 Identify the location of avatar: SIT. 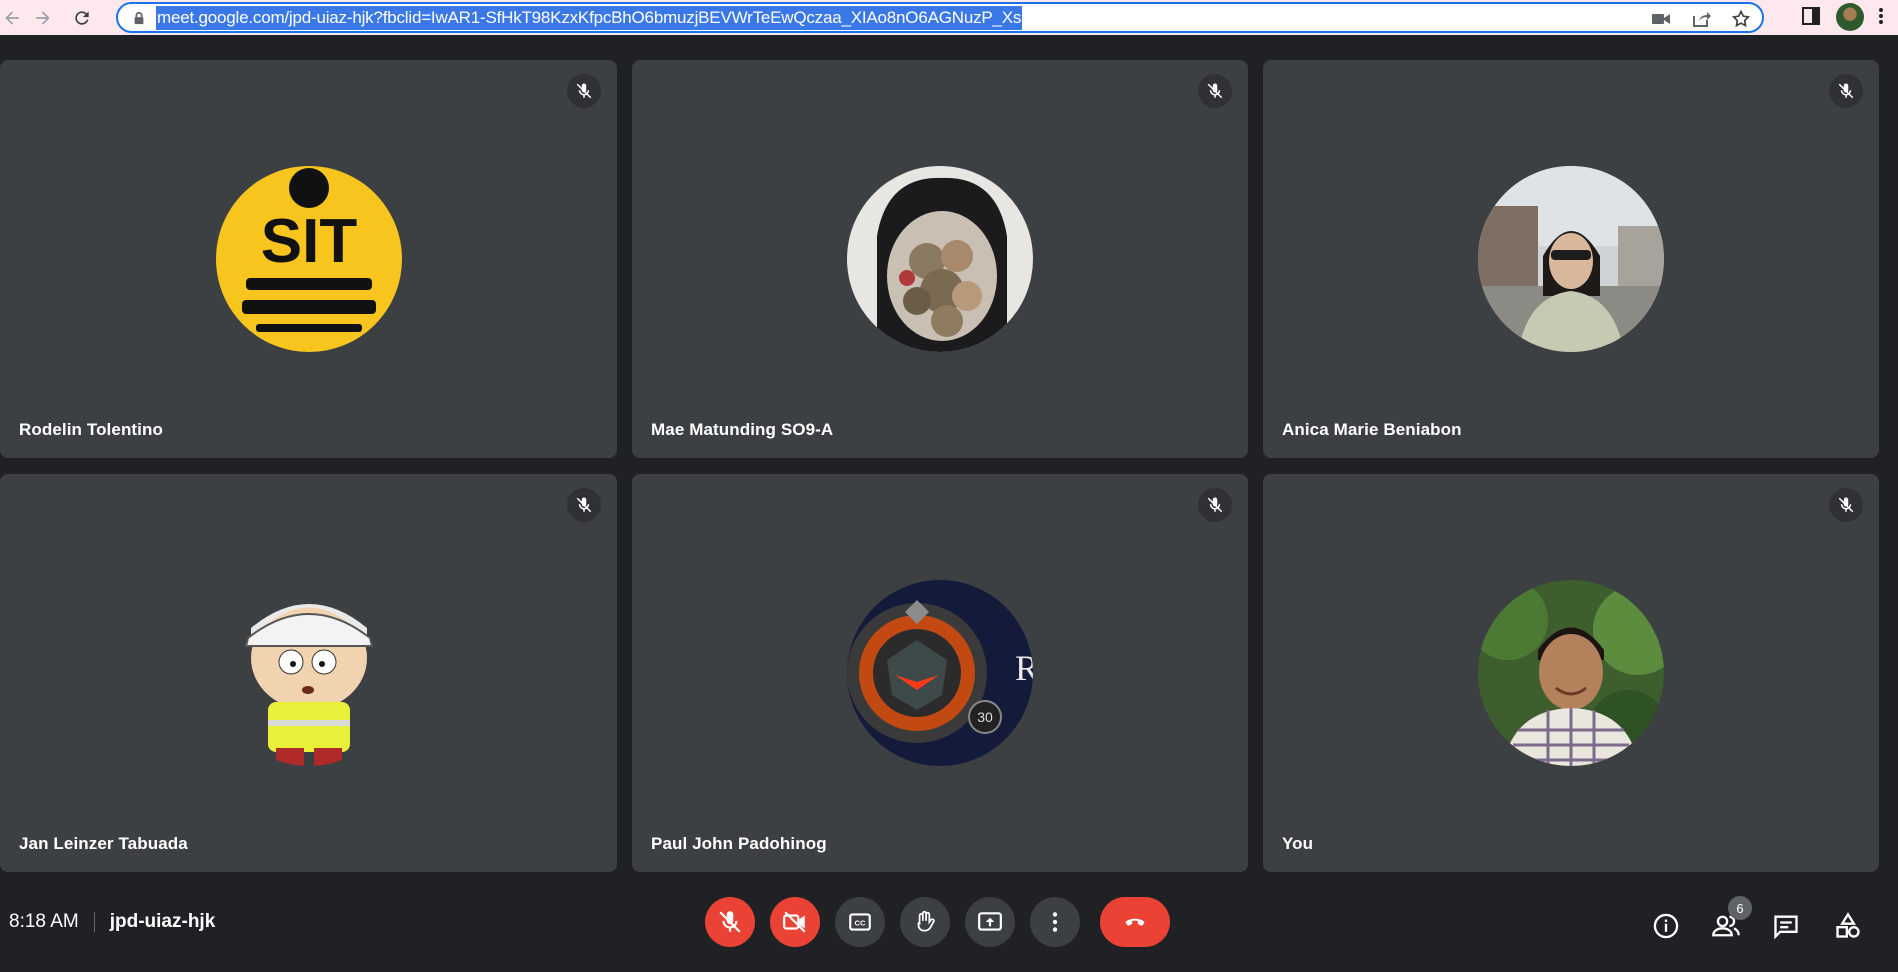
(308, 259).